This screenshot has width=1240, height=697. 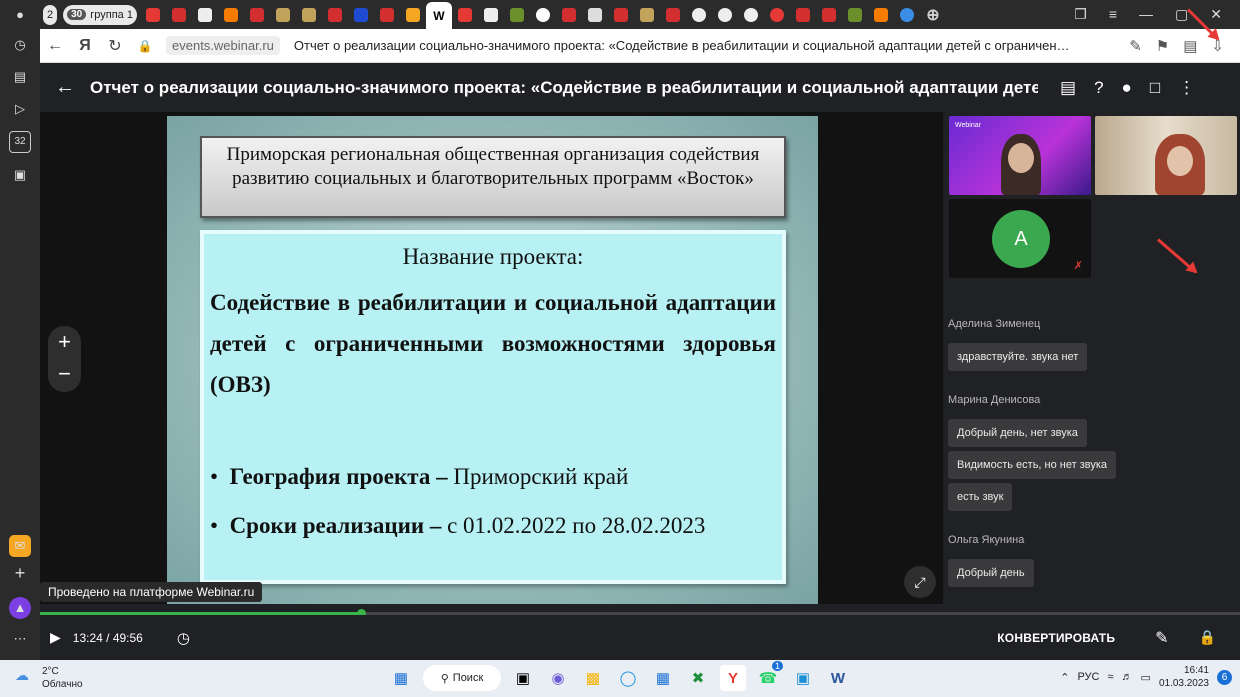 I want to click on maximize-icon: ▢, so click(x=1181, y=14).